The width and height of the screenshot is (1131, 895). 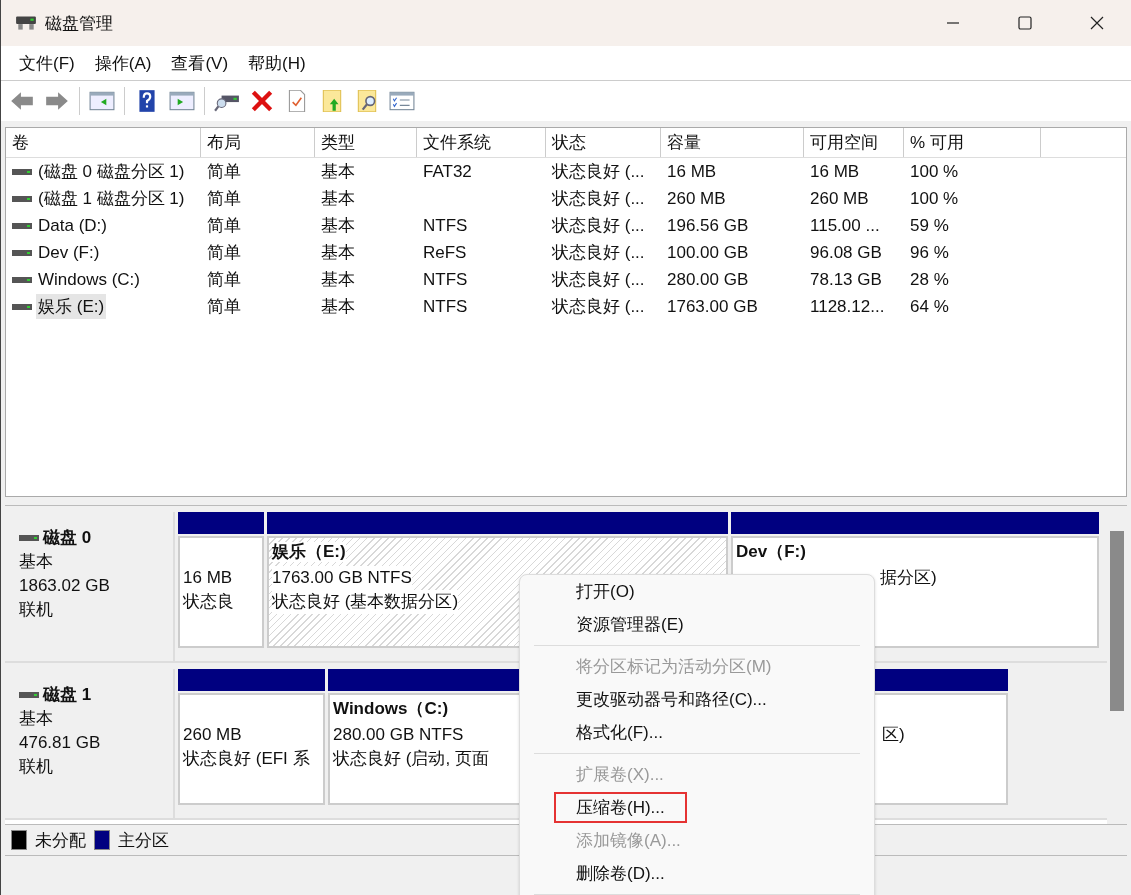 What do you see at coordinates (929, 252) in the screenshot?
I see `table-cell: 96 %` at bounding box center [929, 252].